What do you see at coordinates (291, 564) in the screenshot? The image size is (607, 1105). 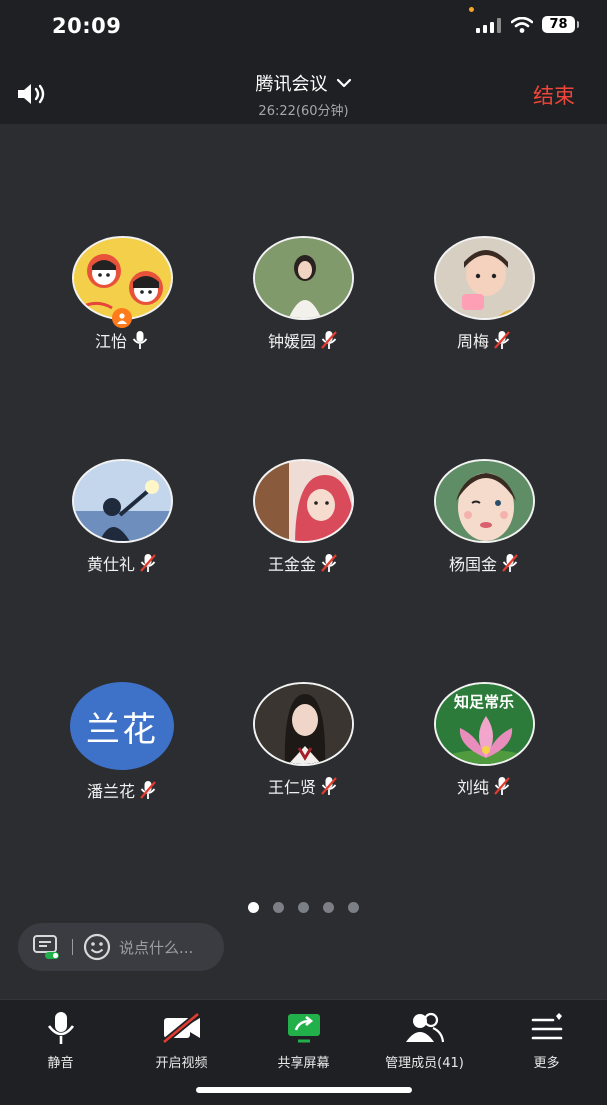 I see `participant-name: 王金金` at bounding box center [291, 564].